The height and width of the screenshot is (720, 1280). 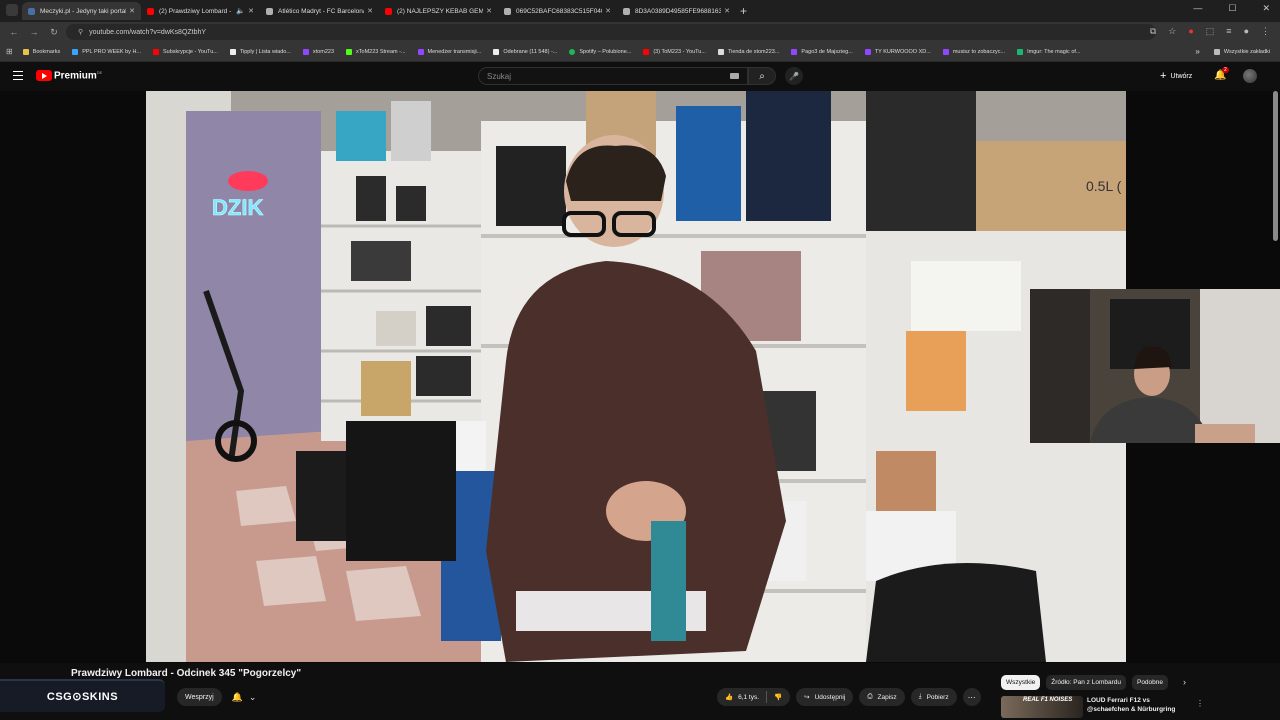 I want to click on support-button: Wesprzyj, so click(x=199, y=697).